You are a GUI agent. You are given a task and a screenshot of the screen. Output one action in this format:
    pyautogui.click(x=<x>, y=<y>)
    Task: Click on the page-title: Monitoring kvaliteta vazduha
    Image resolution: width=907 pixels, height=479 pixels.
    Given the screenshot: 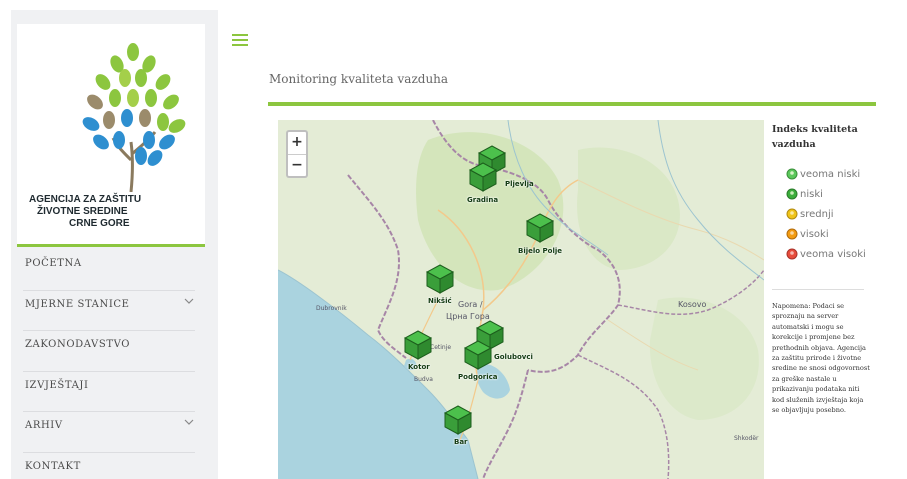 What is the action you would take?
    pyautogui.click(x=359, y=79)
    